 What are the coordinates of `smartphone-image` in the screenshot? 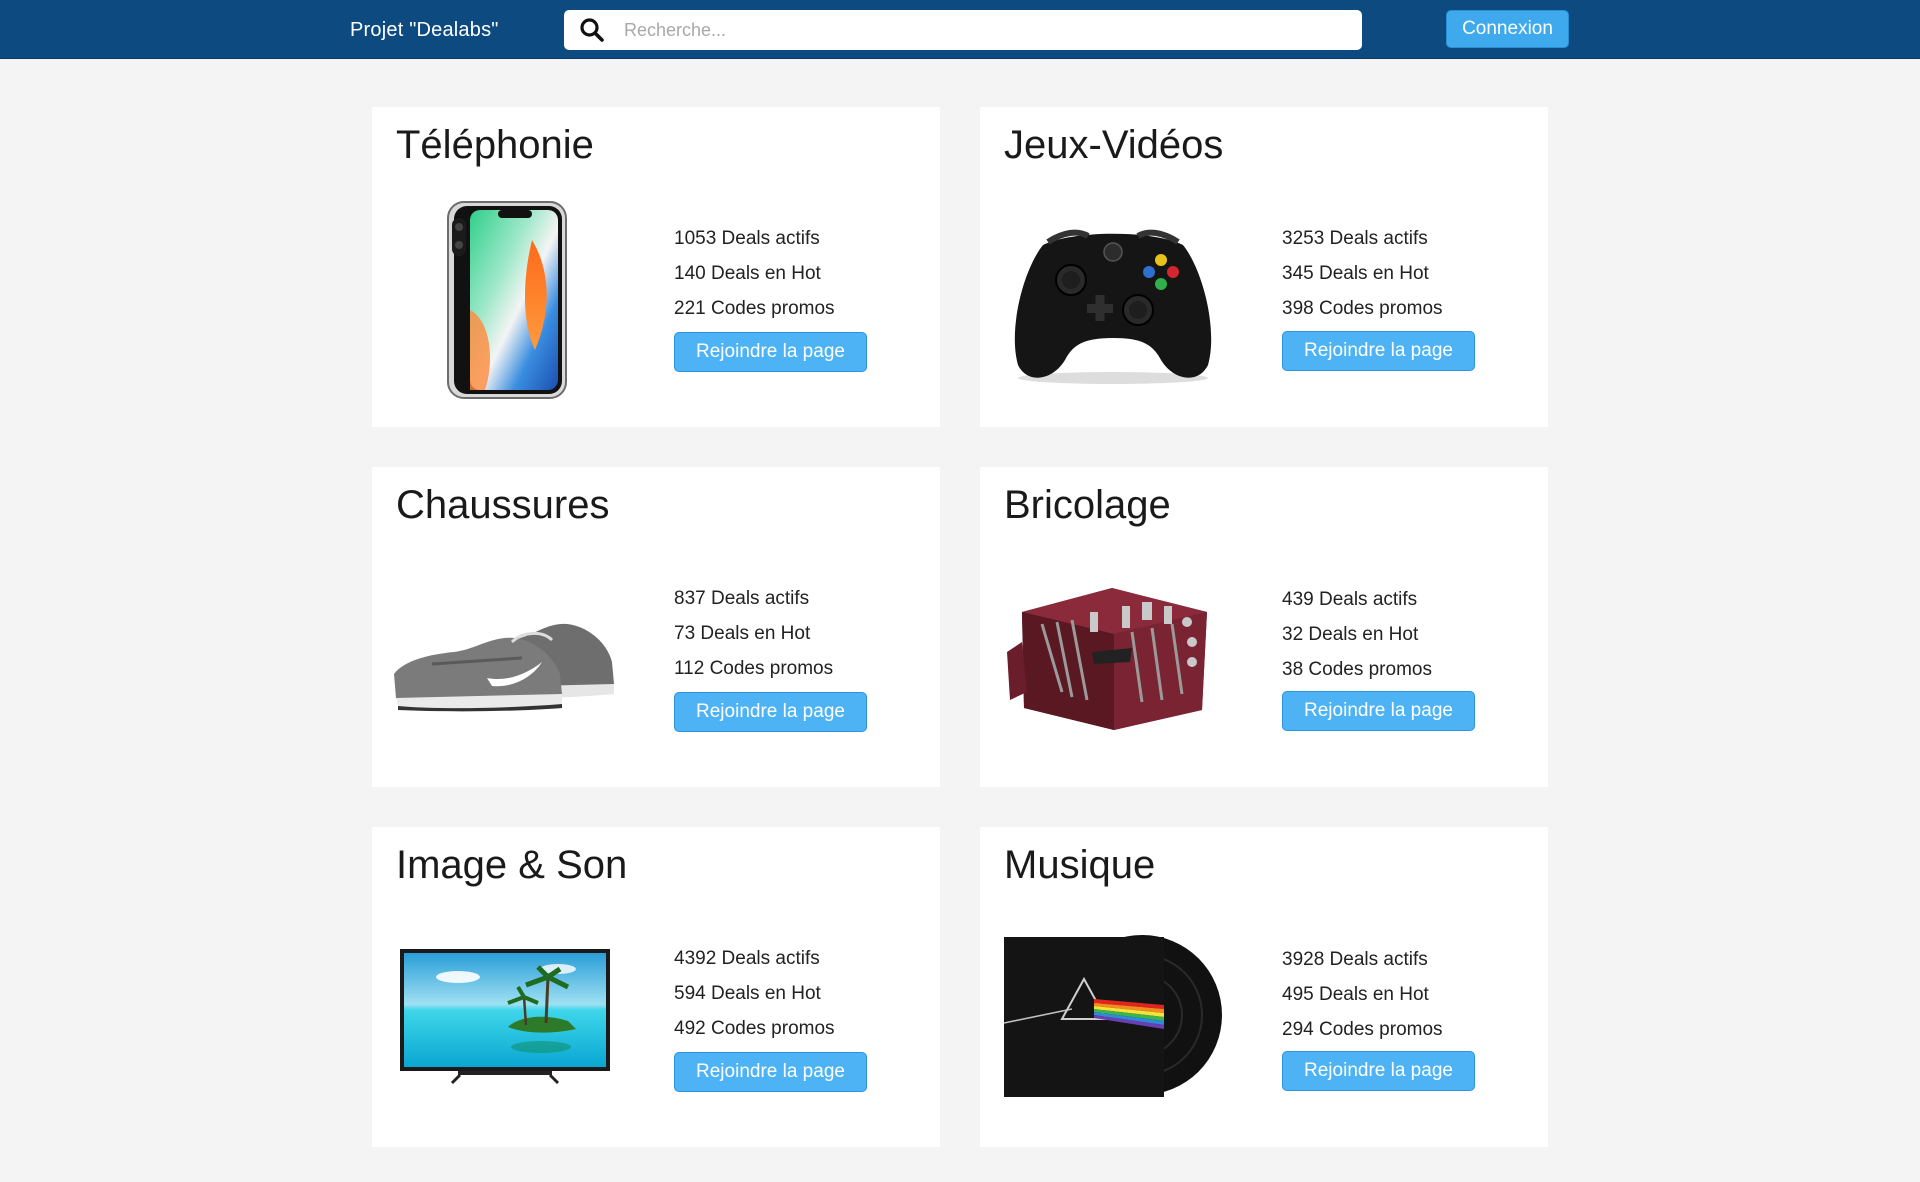 It's located at (505, 300).